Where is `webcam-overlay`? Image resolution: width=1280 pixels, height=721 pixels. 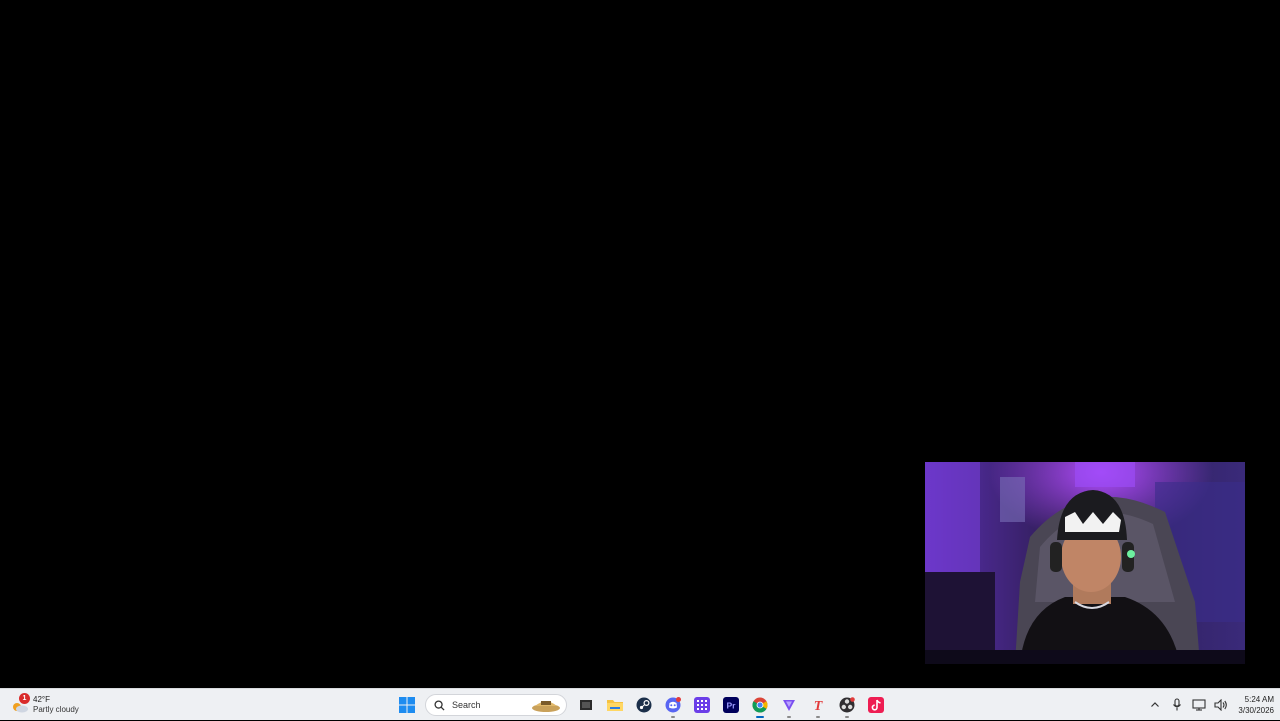 webcam-overlay is located at coordinates (1085, 563).